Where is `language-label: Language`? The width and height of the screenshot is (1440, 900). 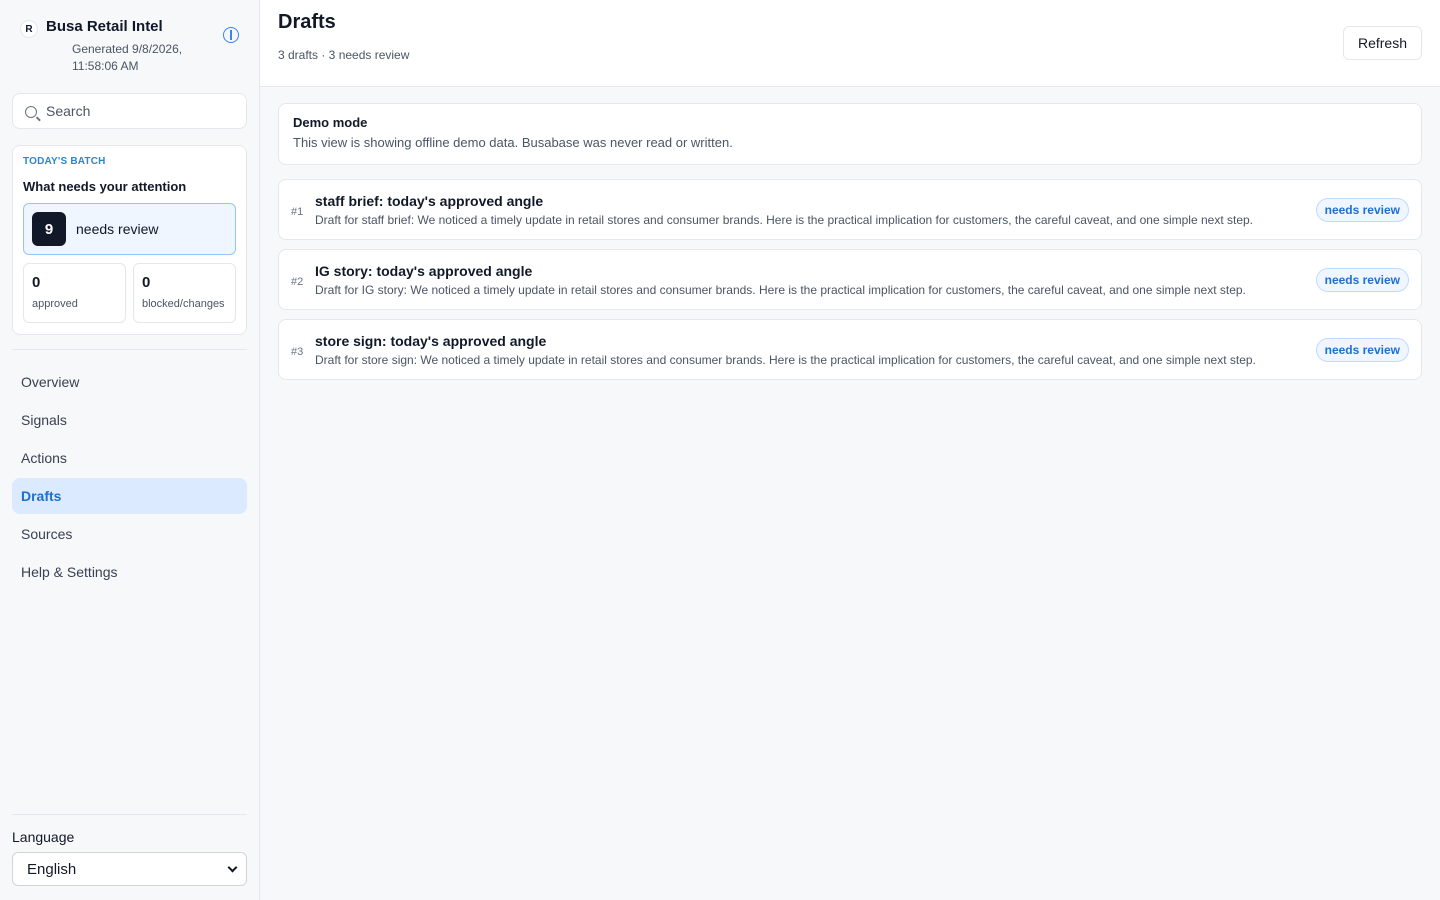
language-label: Language is located at coordinates (43, 837).